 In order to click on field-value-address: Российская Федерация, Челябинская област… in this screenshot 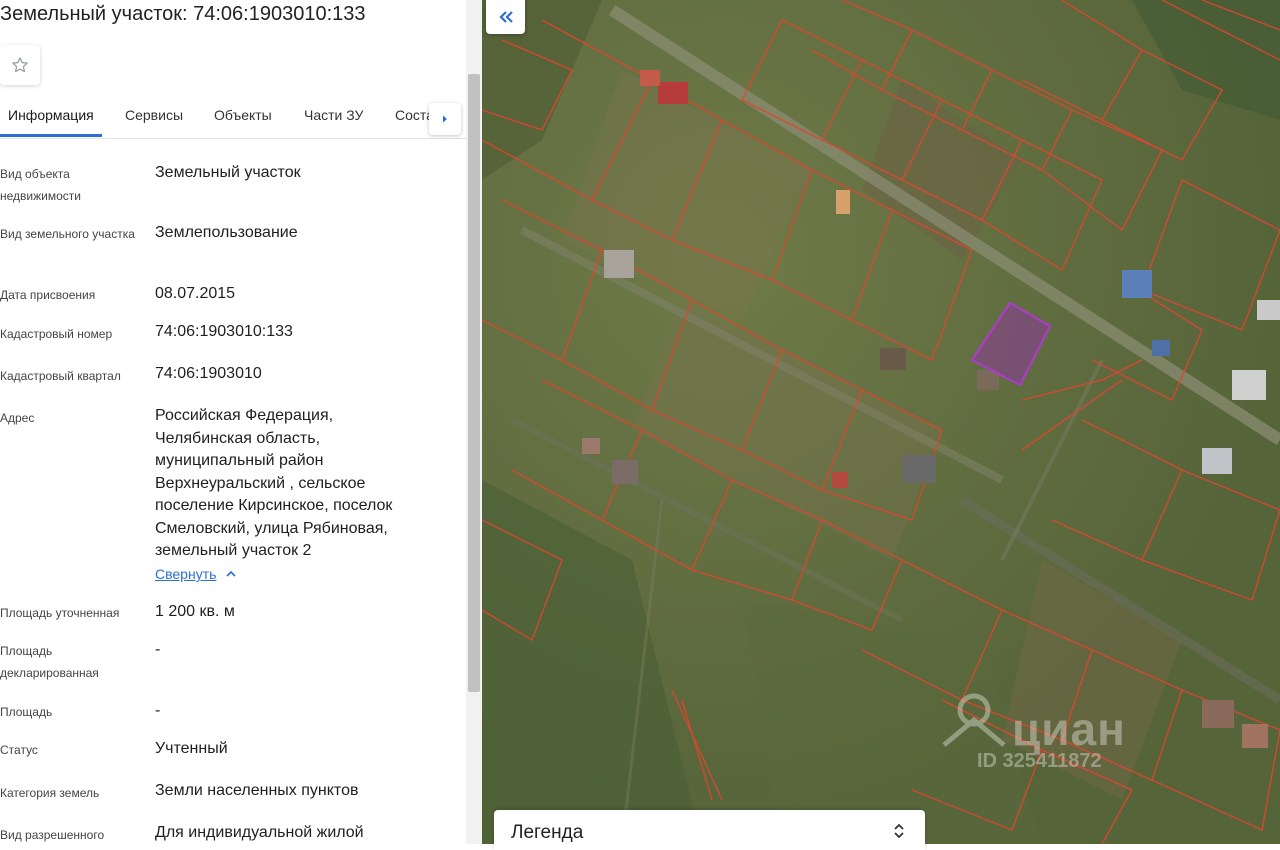, I will do `click(274, 483)`.